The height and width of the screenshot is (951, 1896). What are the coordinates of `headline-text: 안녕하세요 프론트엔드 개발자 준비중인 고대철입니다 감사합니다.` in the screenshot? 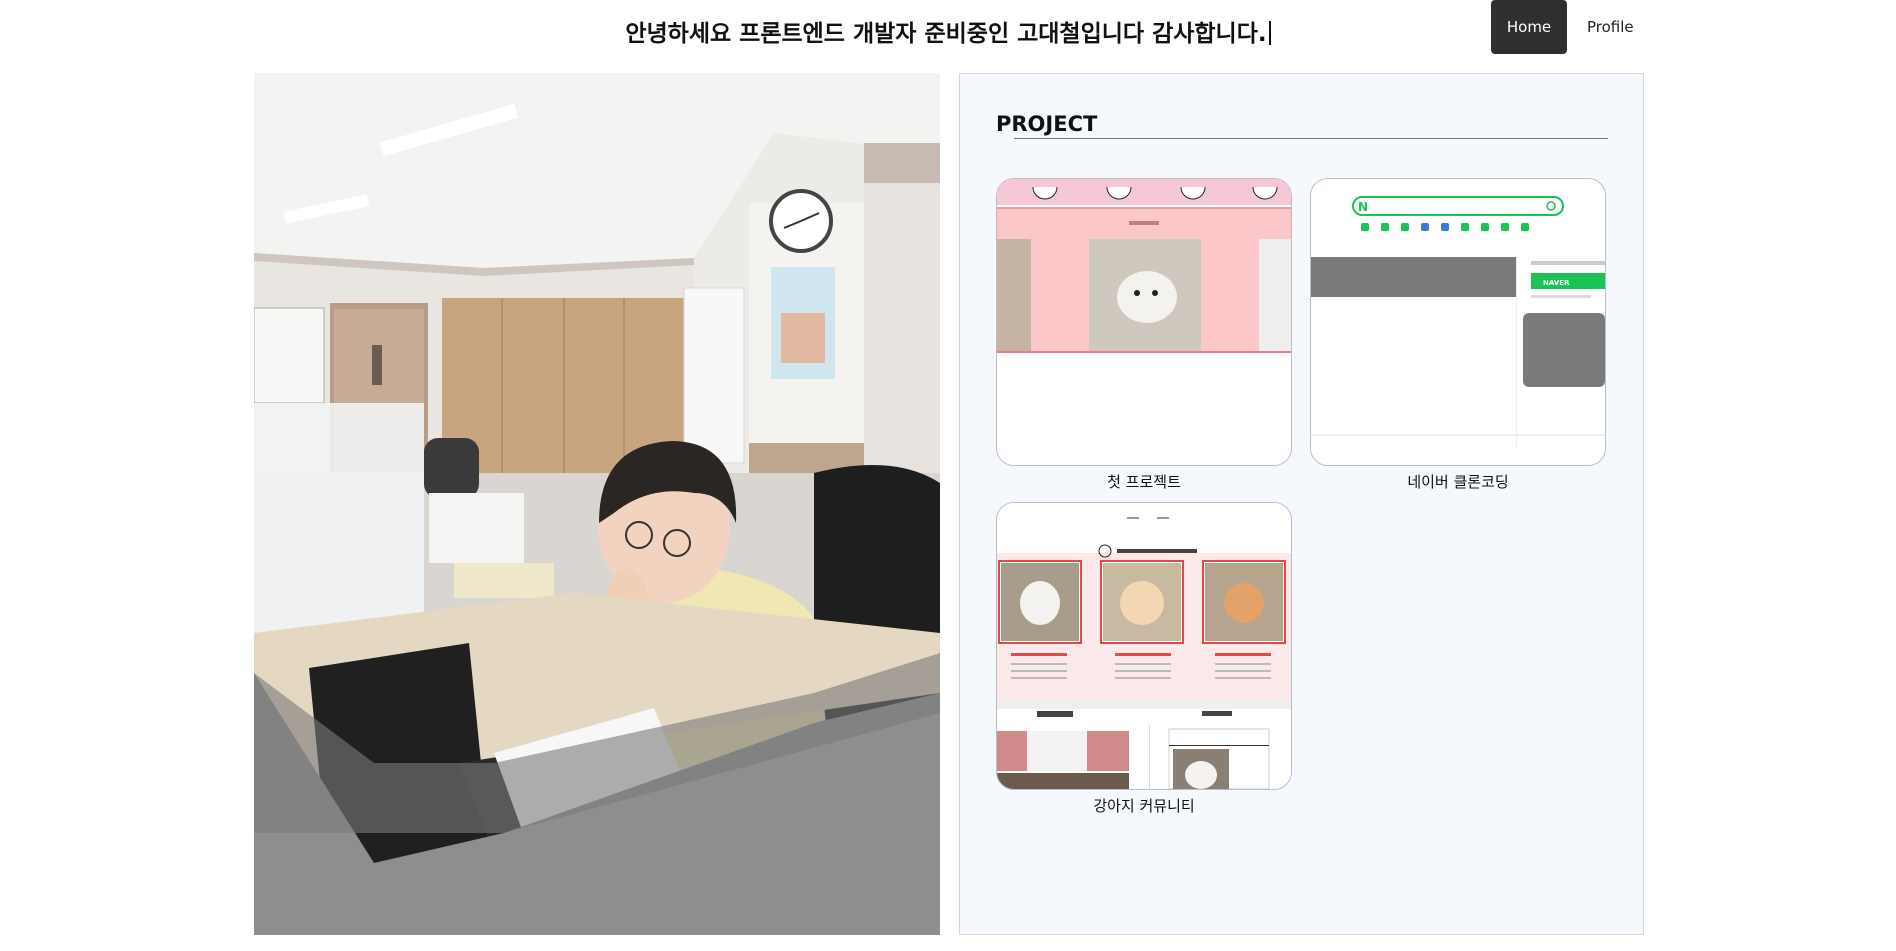 It's located at (946, 34).